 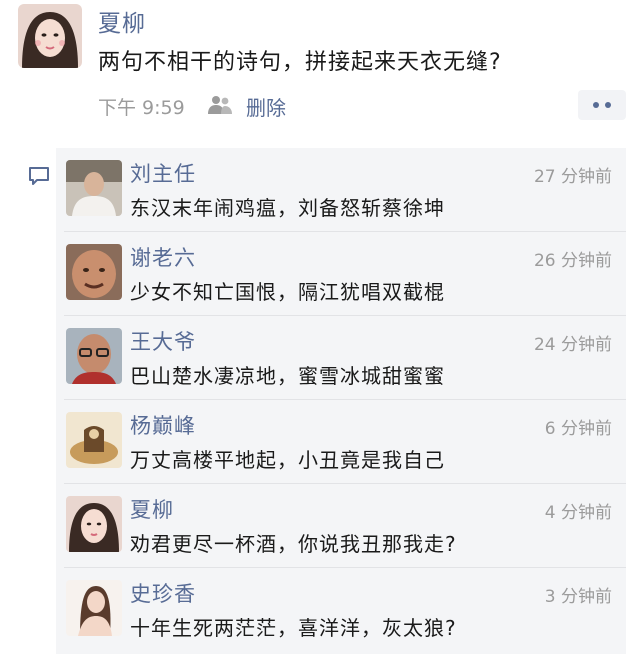 What do you see at coordinates (220, 105) in the screenshot?
I see `people-icon` at bounding box center [220, 105].